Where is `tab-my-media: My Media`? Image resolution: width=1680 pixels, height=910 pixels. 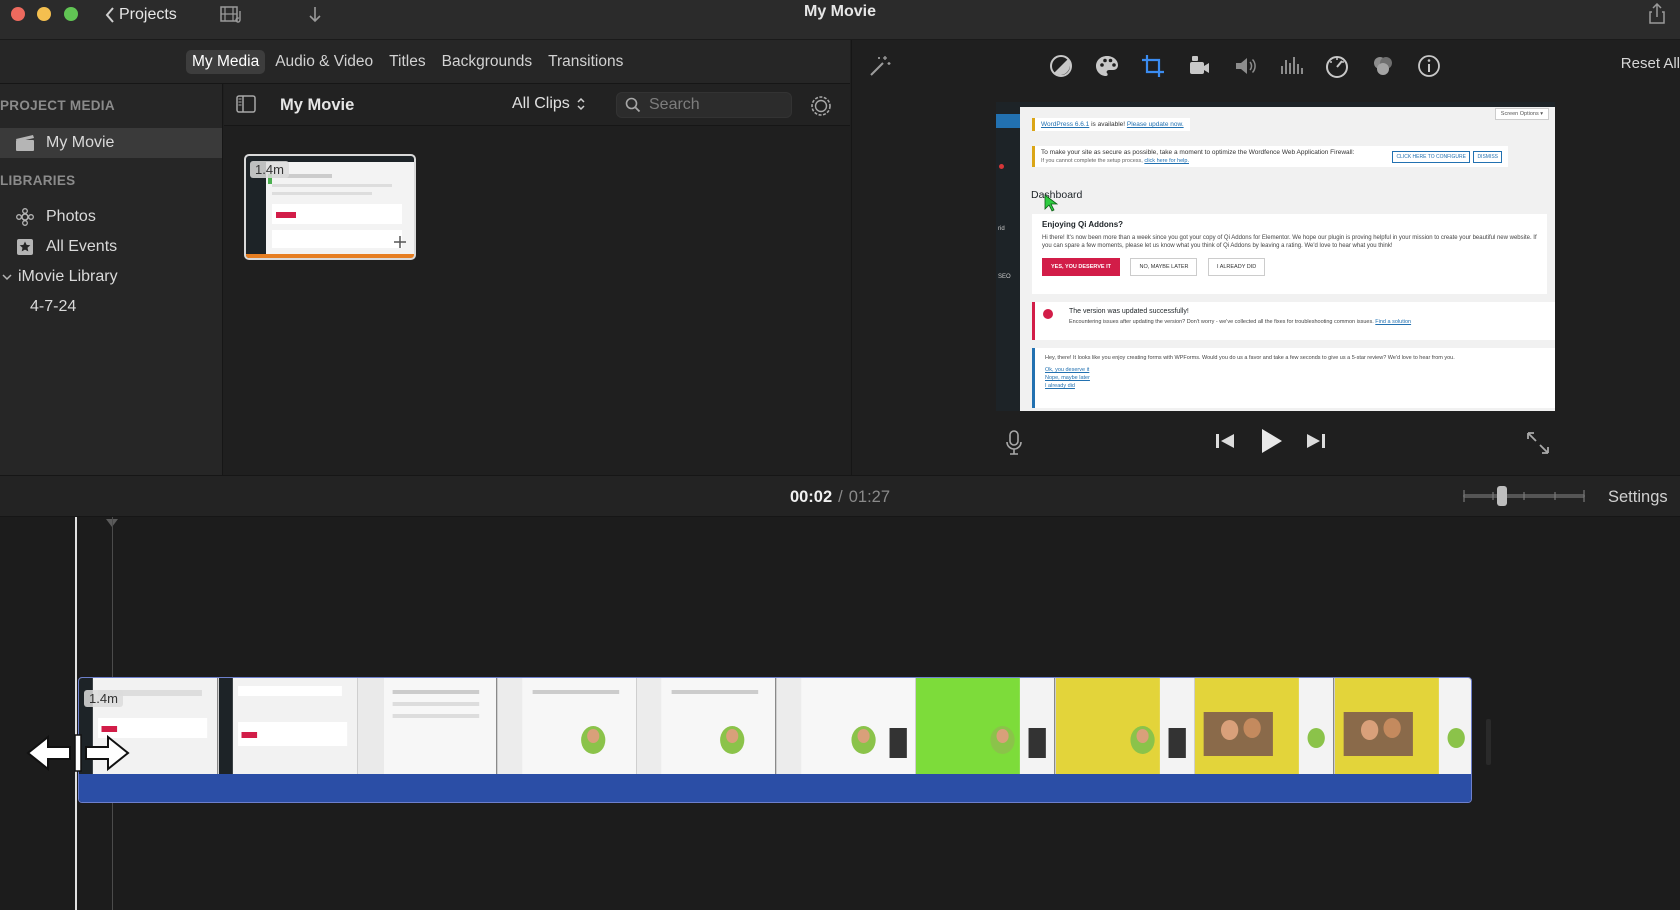 tab-my-media: My Media is located at coordinates (226, 61).